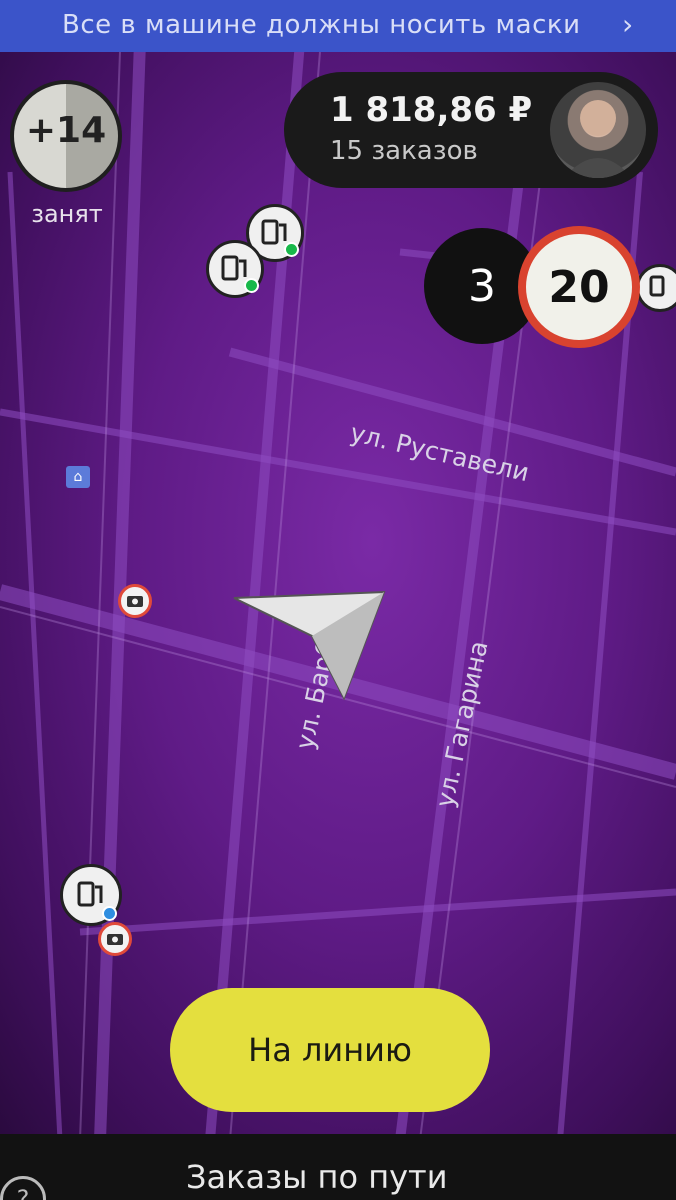  Describe the element at coordinates (66, 130) in the screenshot. I see `bonus-value: +14` at that location.